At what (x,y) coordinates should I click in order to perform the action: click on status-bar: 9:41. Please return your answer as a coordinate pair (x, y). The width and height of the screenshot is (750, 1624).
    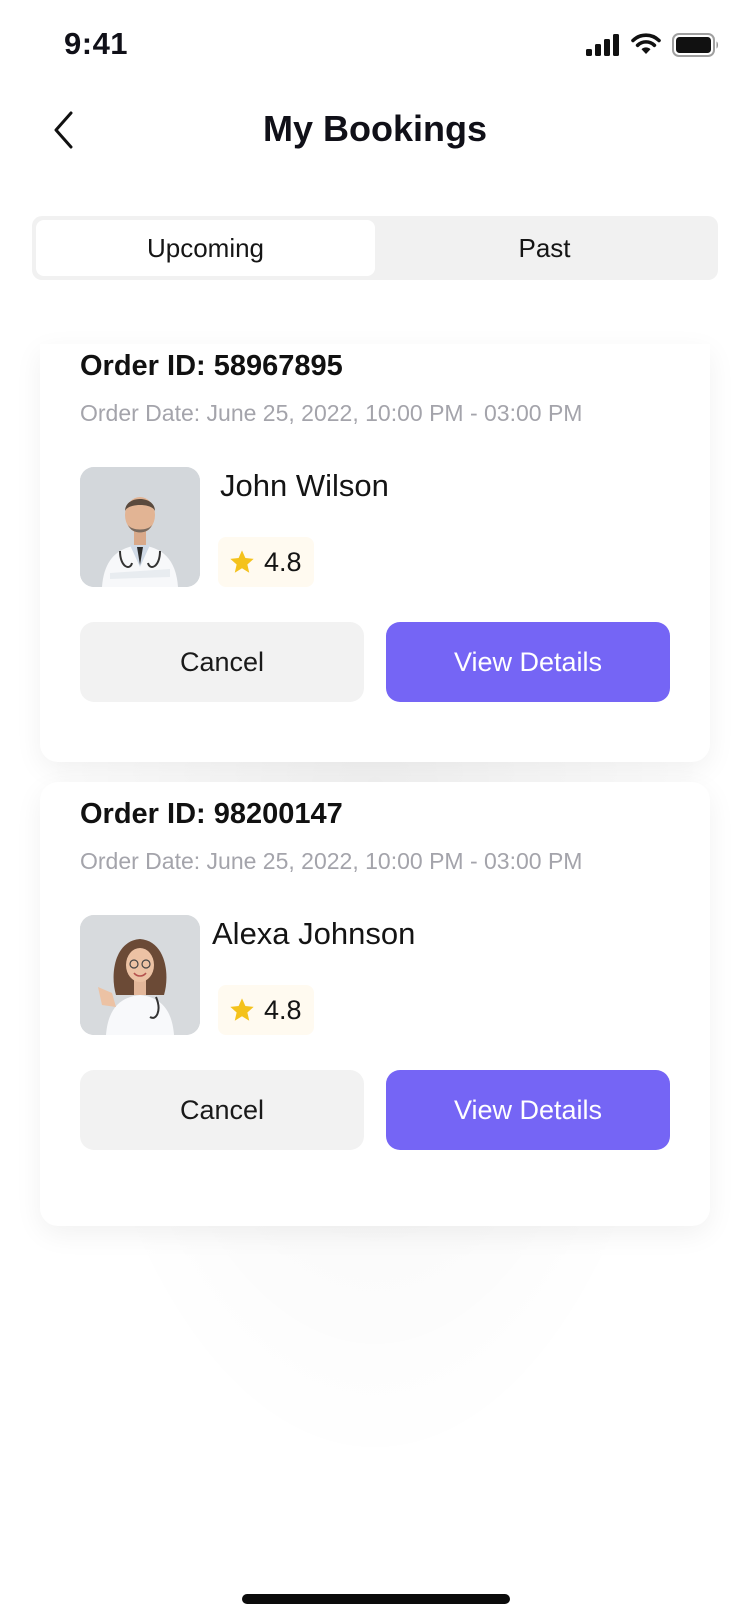
    Looking at the image, I should click on (375, 45).